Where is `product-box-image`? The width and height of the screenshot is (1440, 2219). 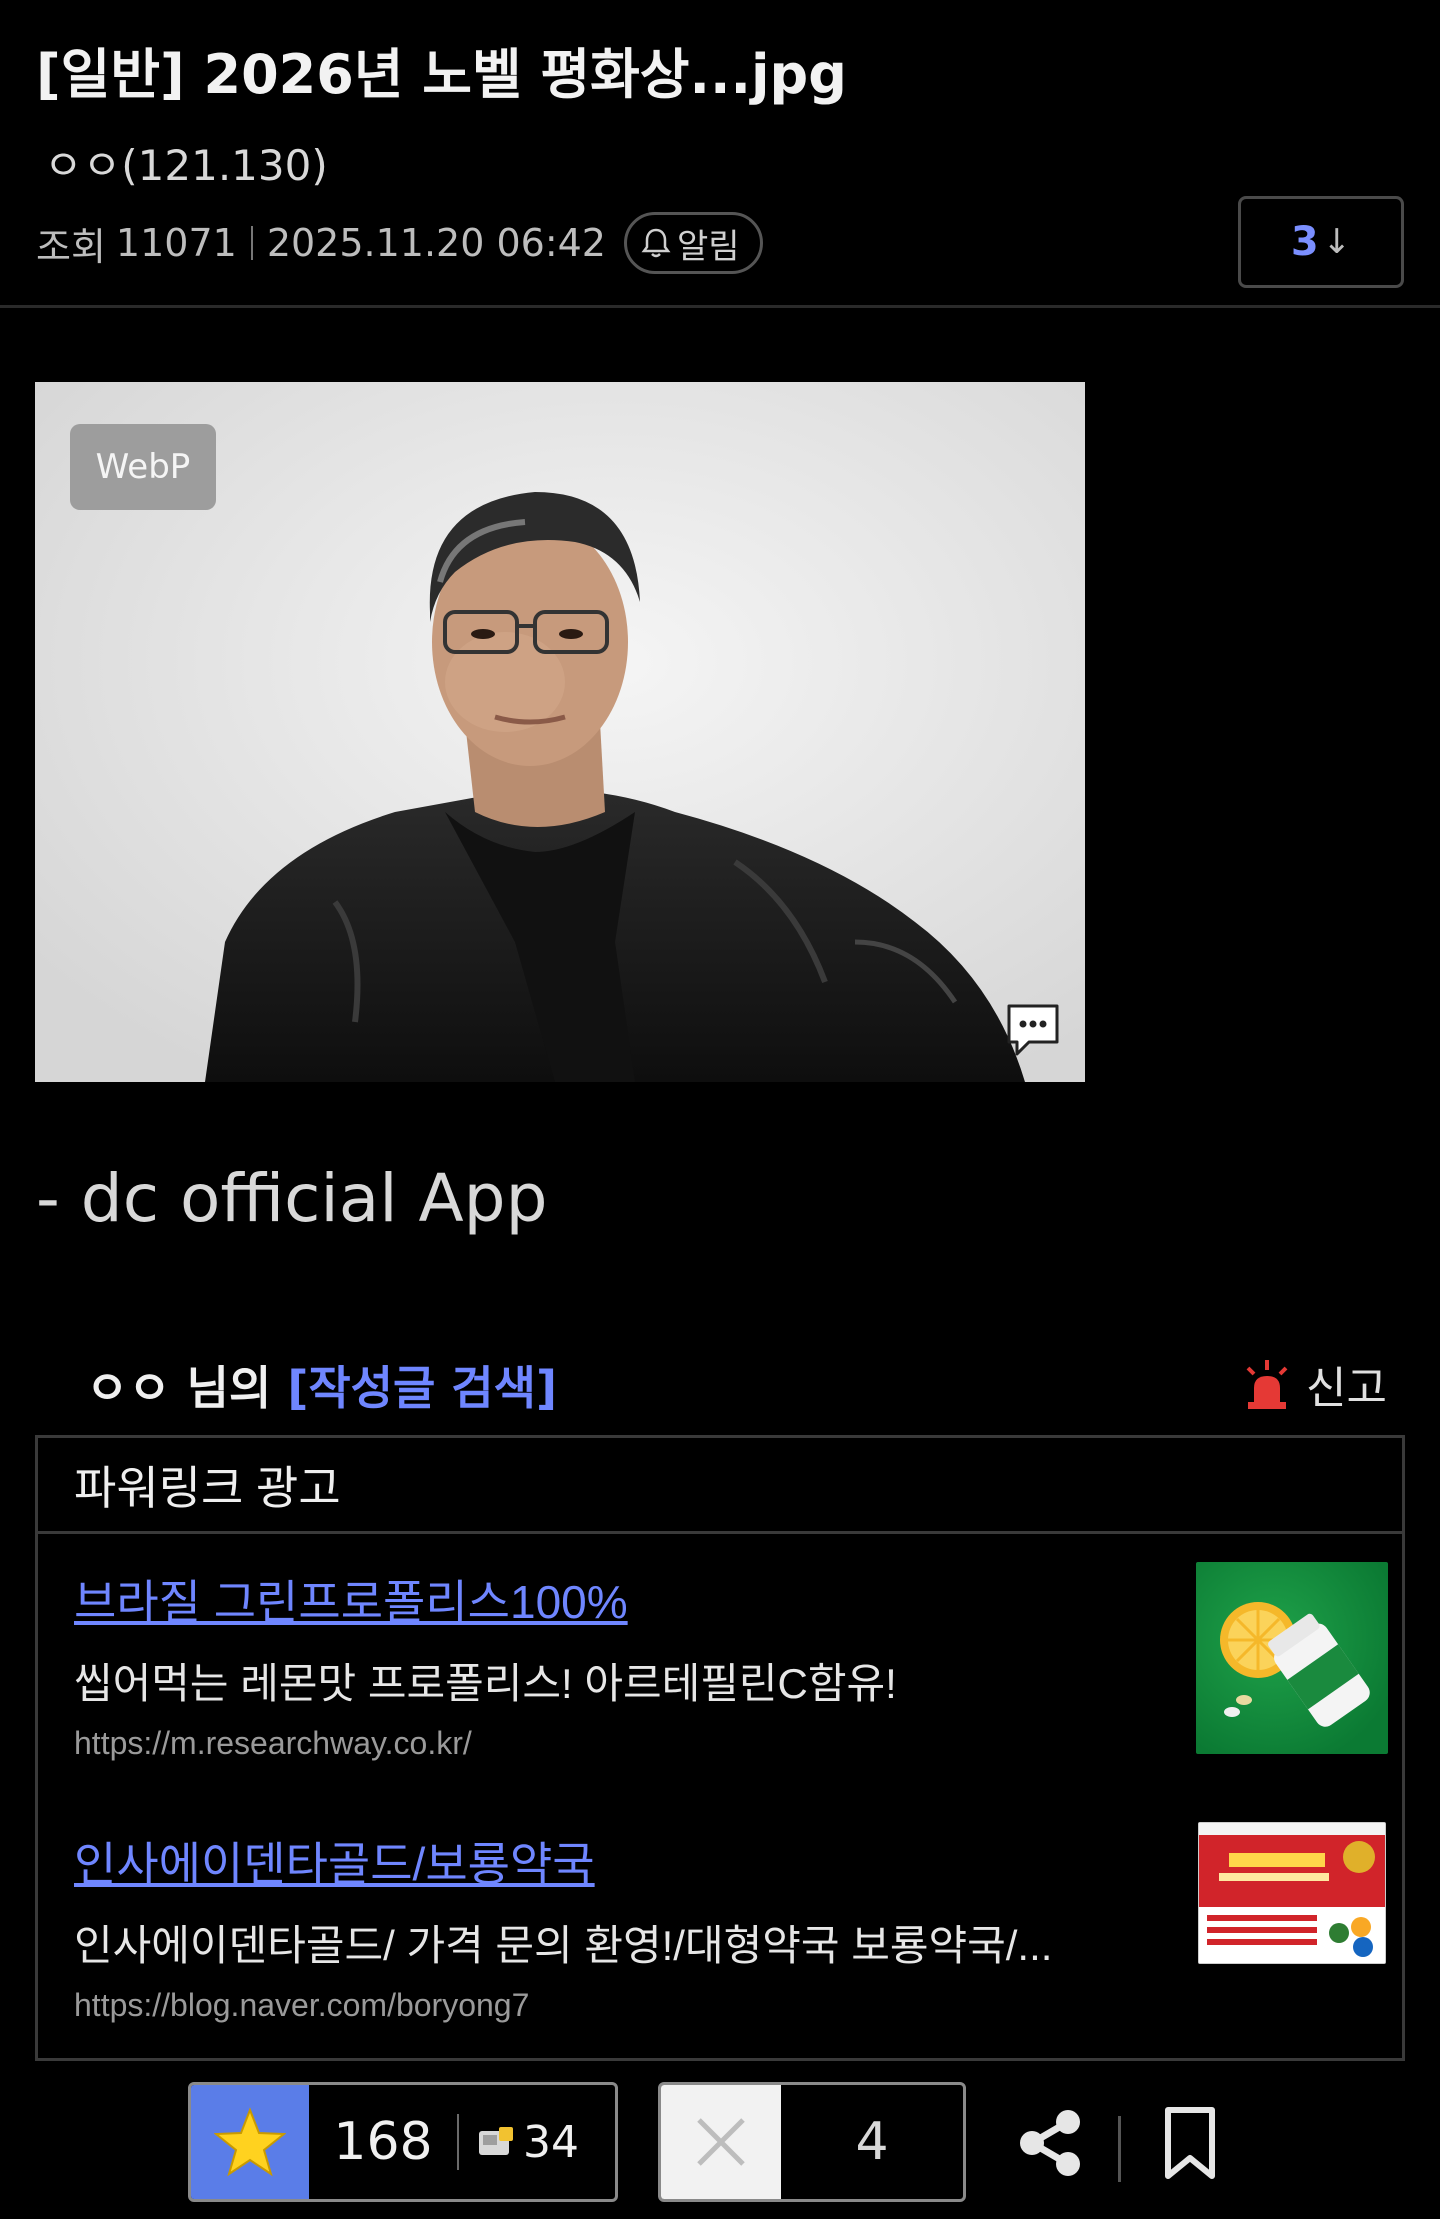
product-box-image is located at coordinates (1292, 1893).